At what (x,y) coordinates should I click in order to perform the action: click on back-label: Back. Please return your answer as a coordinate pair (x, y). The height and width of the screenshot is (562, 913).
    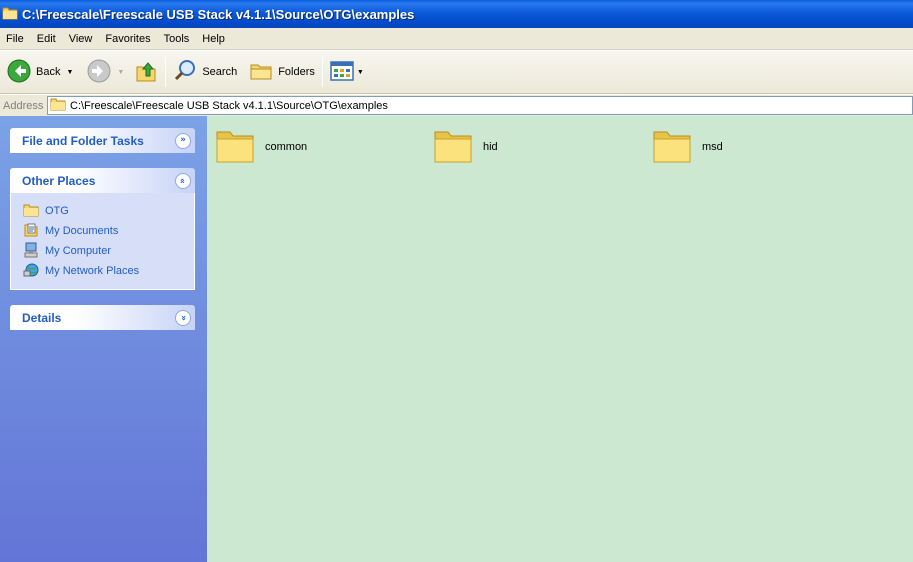
    Looking at the image, I should click on (48, 72).